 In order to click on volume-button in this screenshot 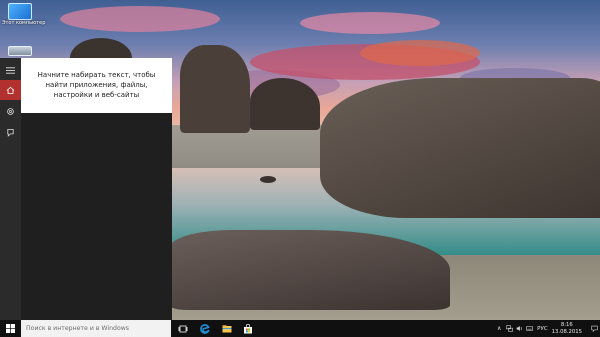, I will do `click(519, 328)`.